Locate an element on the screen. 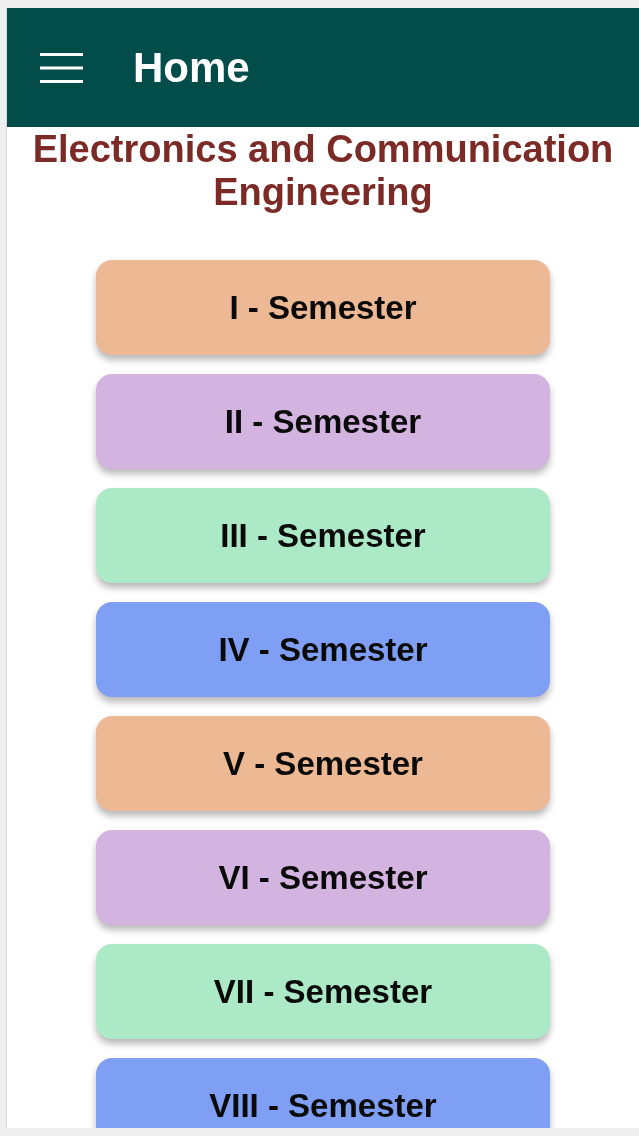 Image resolution: width=639 pixels, height=1136 pixels. semester-button: VII - Semester is located at coordinates (323, 991).